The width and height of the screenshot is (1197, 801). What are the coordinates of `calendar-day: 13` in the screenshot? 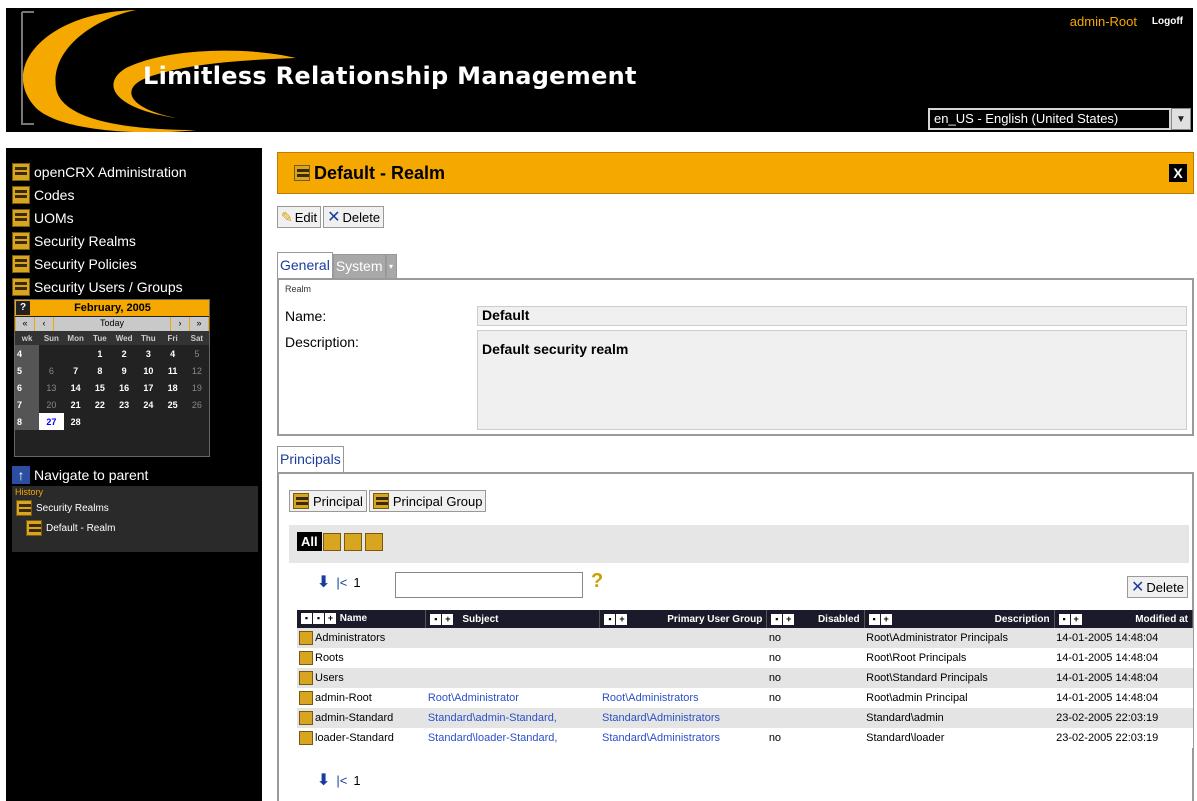 It's located at (51, 387).